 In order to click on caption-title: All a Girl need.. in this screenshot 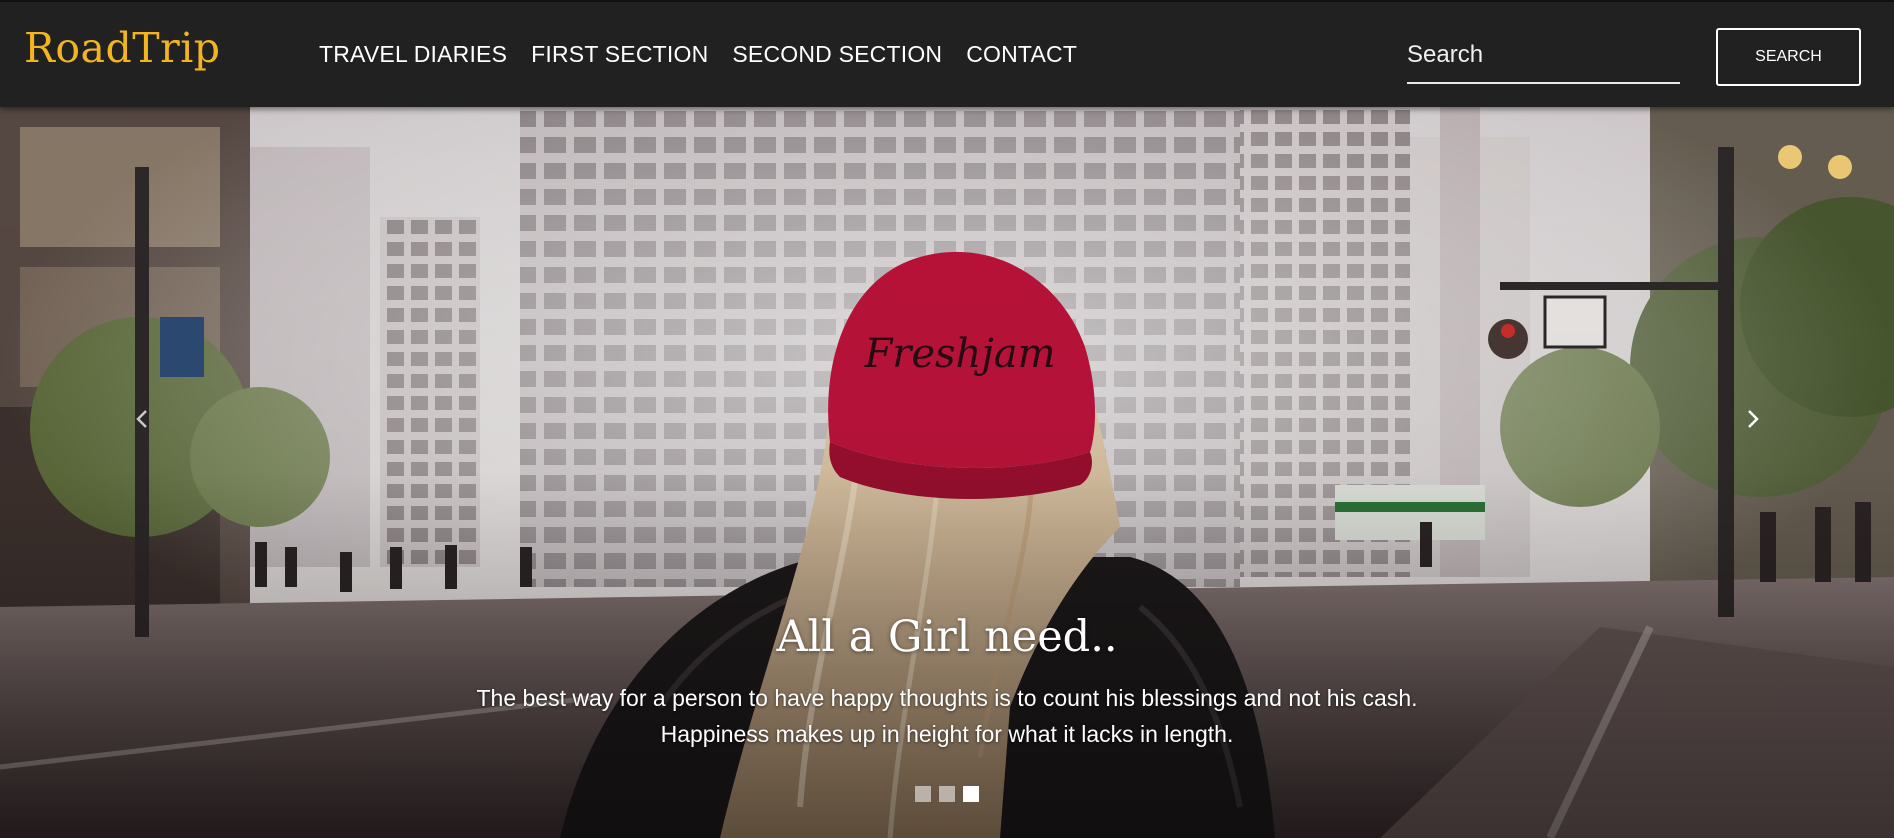, I will do `click(947, 637)`.